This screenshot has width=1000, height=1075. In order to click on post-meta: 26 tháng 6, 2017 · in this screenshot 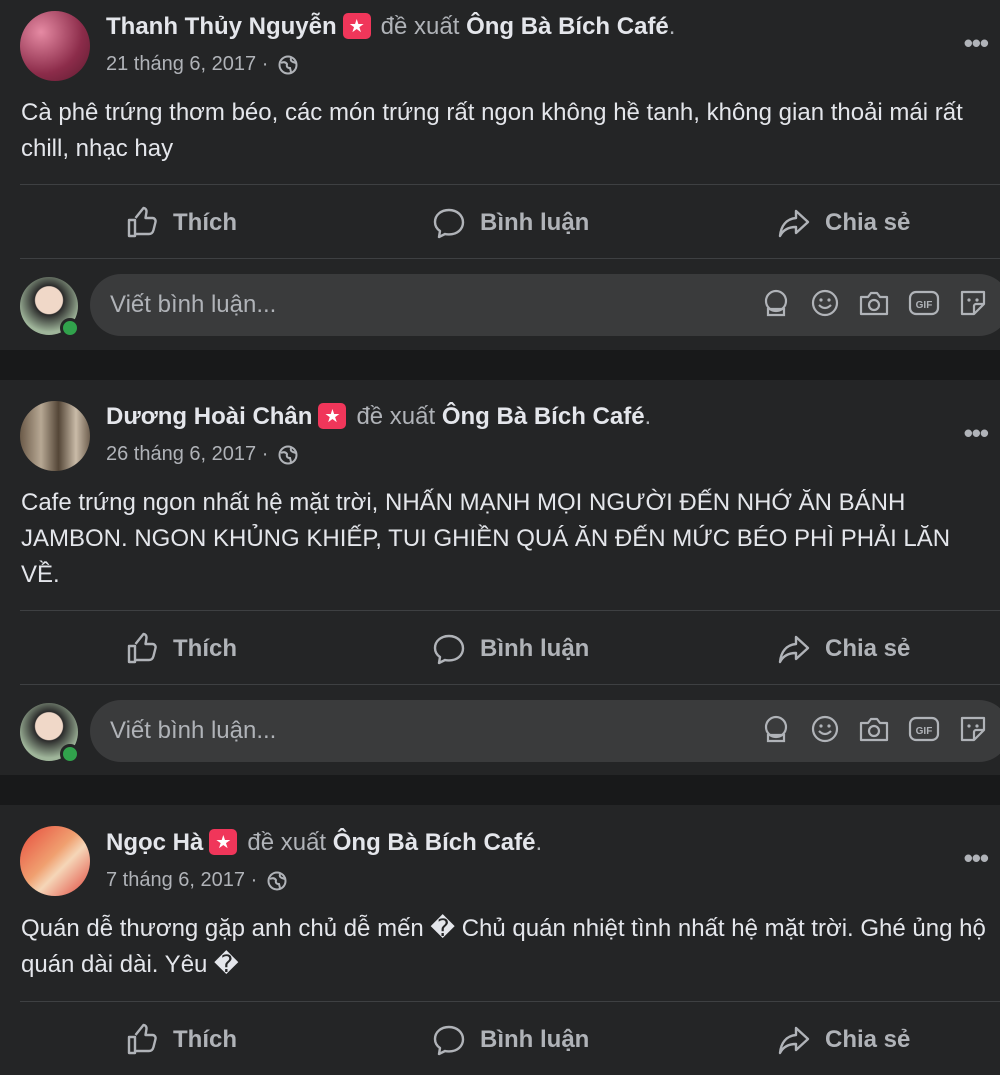, I will do `click(202, 454)`.